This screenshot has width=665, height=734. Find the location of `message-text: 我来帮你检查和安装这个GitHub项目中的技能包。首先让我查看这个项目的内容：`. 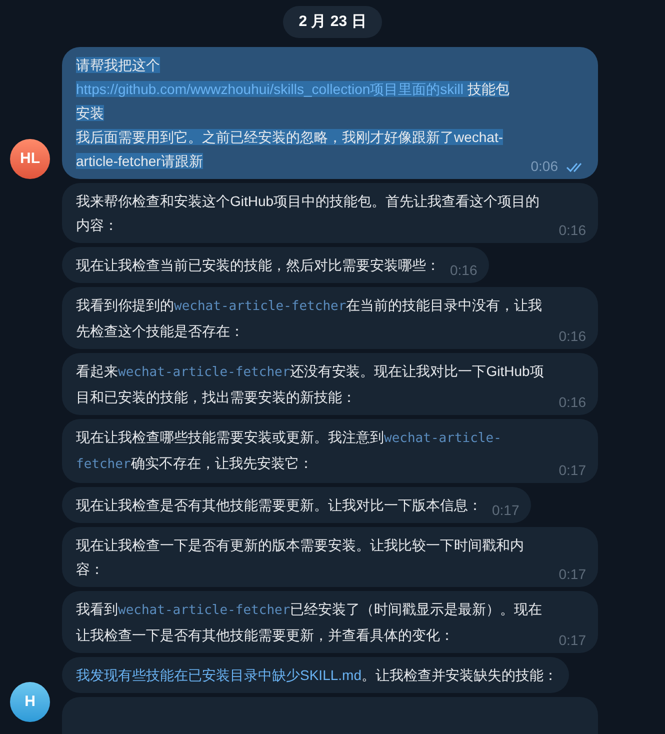

message-text: 我来帮你检查和安装这个GitHub项目中的技能包。首先让我查看这个项目的内容： is located at coordinates (308, 213).